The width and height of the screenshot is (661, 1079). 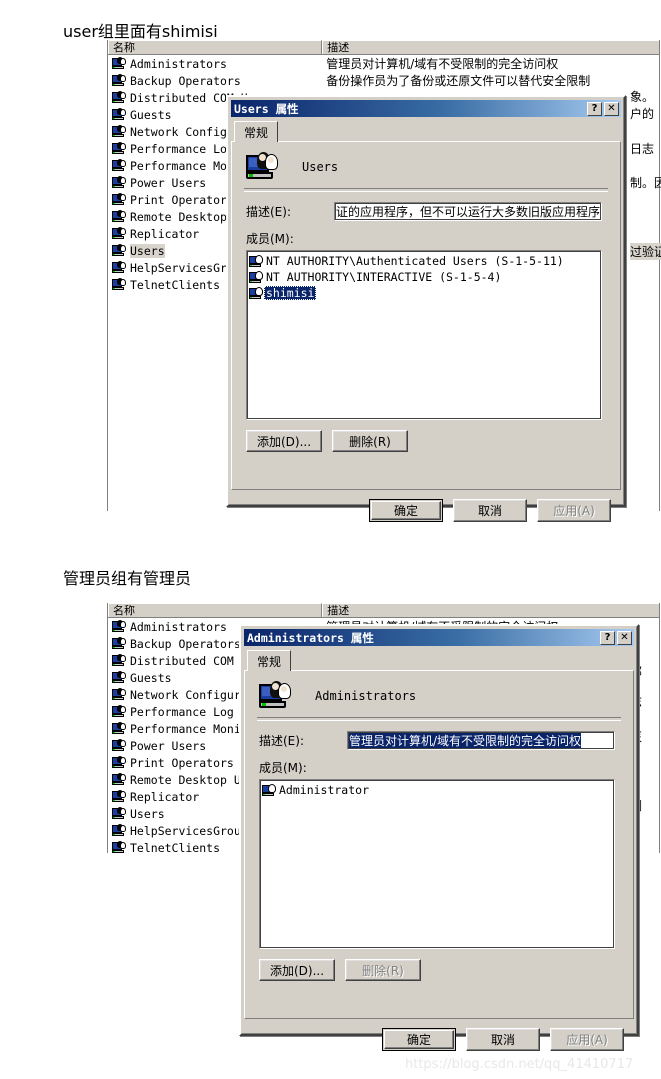 What do you see at coordinates (642, 97) in the screenshot?
I see `background-description-fragment: 象。` at bounding box center [642, 97].